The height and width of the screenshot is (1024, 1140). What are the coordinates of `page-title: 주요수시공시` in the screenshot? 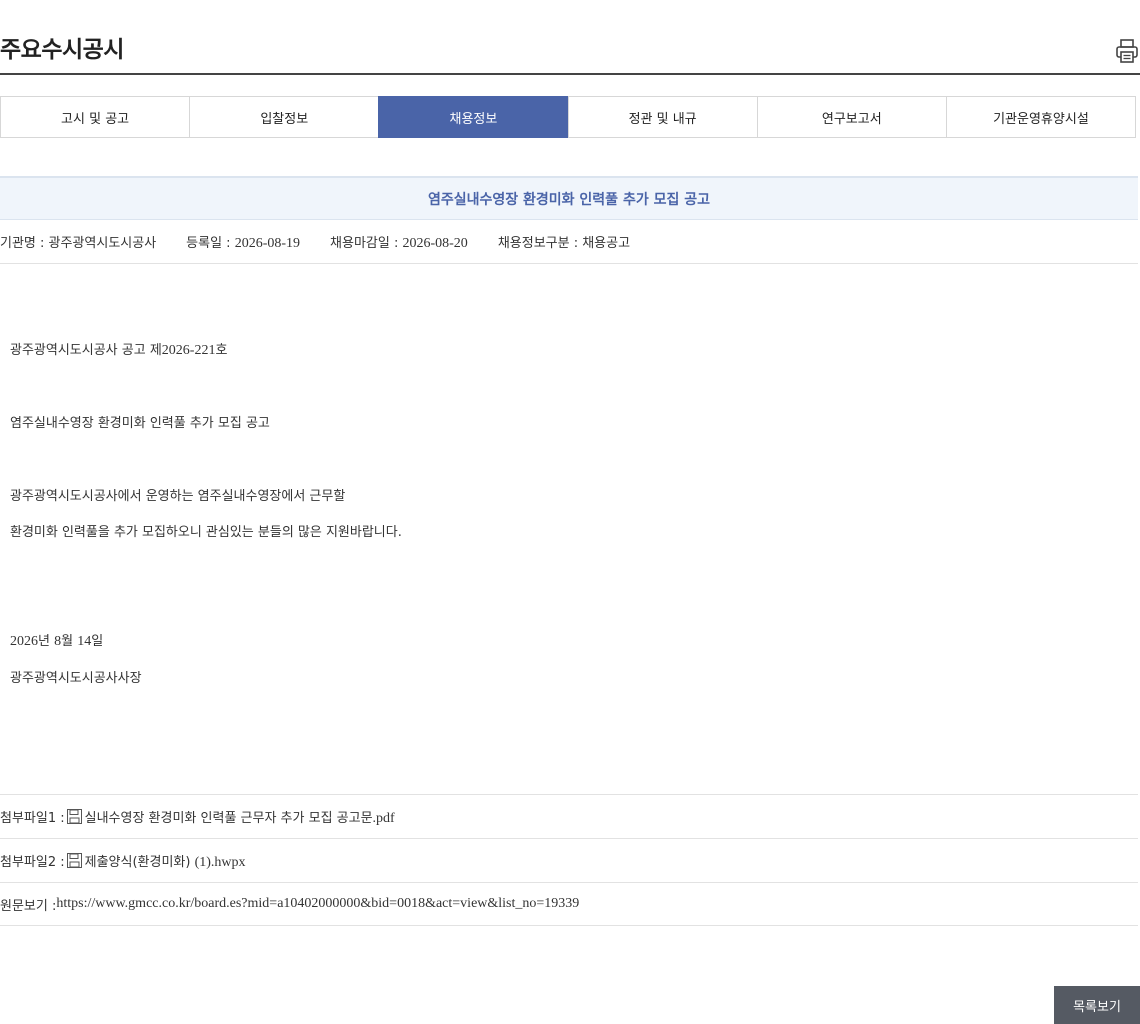 It's located at (62, 50).